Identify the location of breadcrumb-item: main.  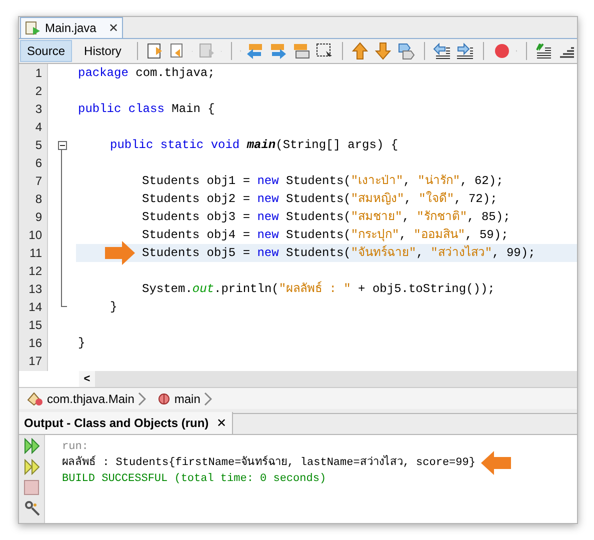
(187, 399).